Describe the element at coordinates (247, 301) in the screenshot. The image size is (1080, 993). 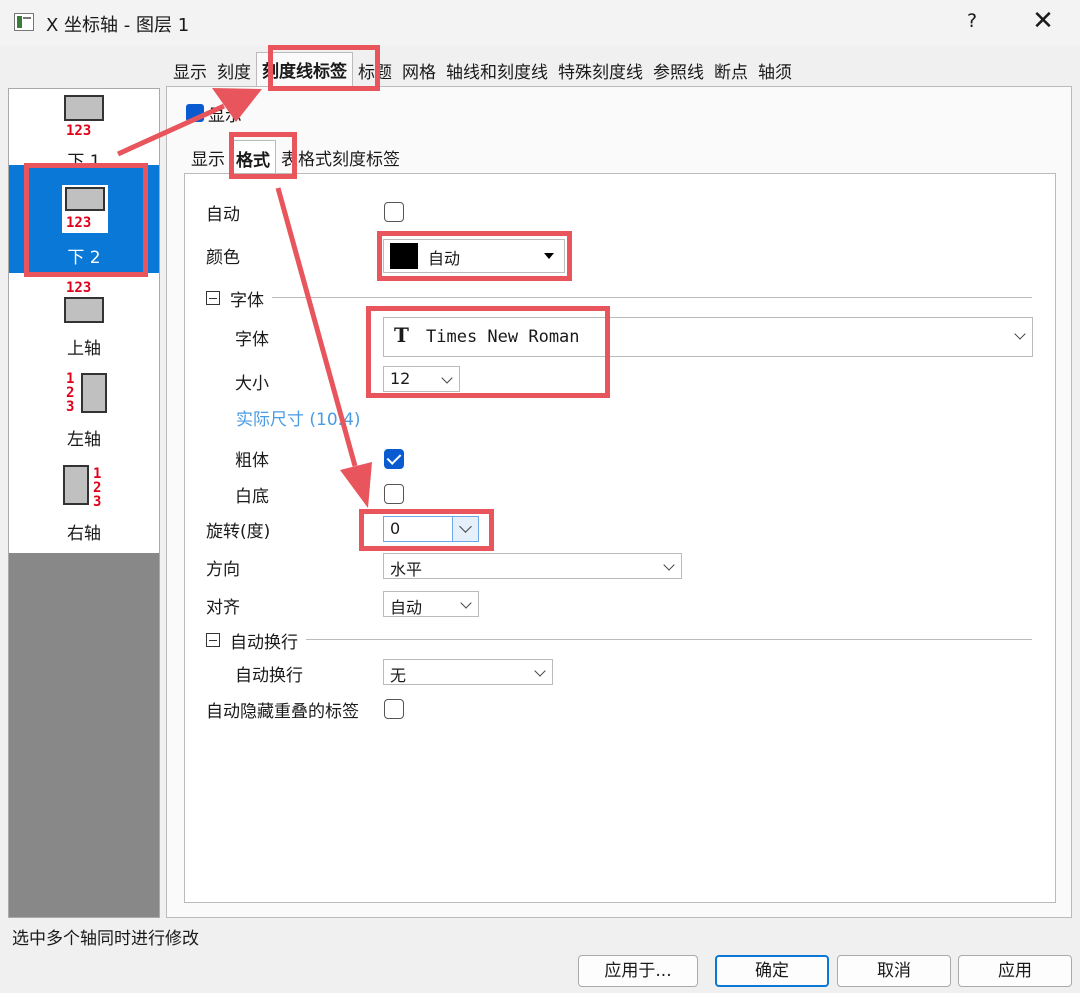
I see `font-section-title: 字体` at that location.